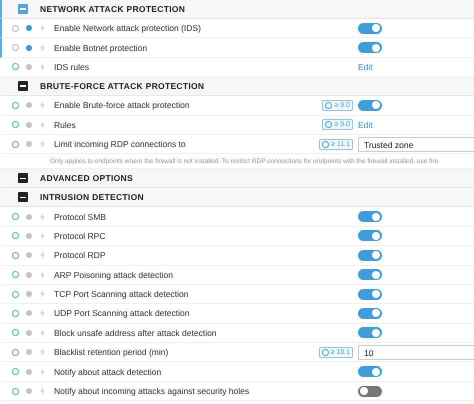 Image resolution: width=474 pixels, height=404 pixels. What do you see at coordinates (122, 86) in the screenshot?
I see `section-title: BRUTE-FORCE ATTACK PROTECTION` at bounding box center [122, 86].